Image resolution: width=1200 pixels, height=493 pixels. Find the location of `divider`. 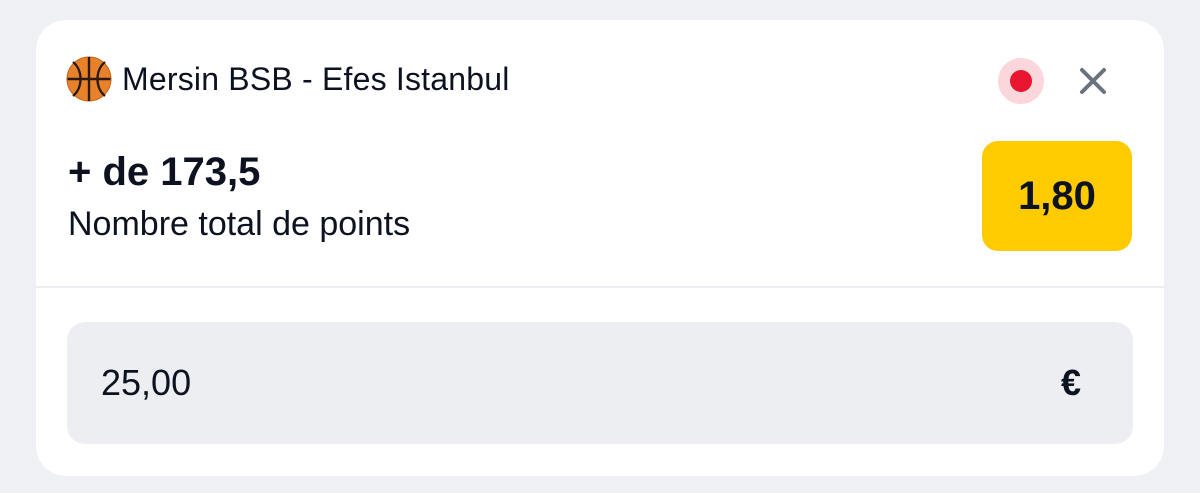

divider is located at coordinates (600, 287).